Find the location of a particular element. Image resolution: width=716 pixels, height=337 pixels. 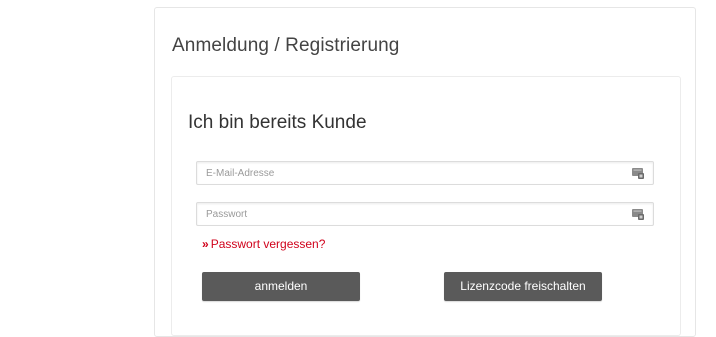

card-heading: Ich bin bereits Kunde is located at coordinates (277, 122).